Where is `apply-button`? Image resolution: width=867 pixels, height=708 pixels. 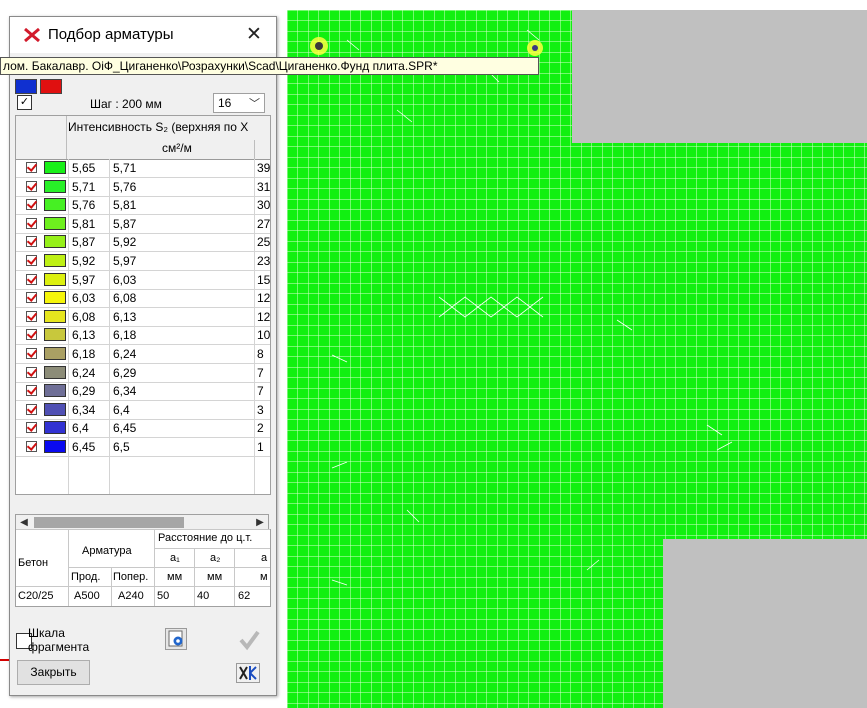
apply-button is located at coordinates (249, 640).